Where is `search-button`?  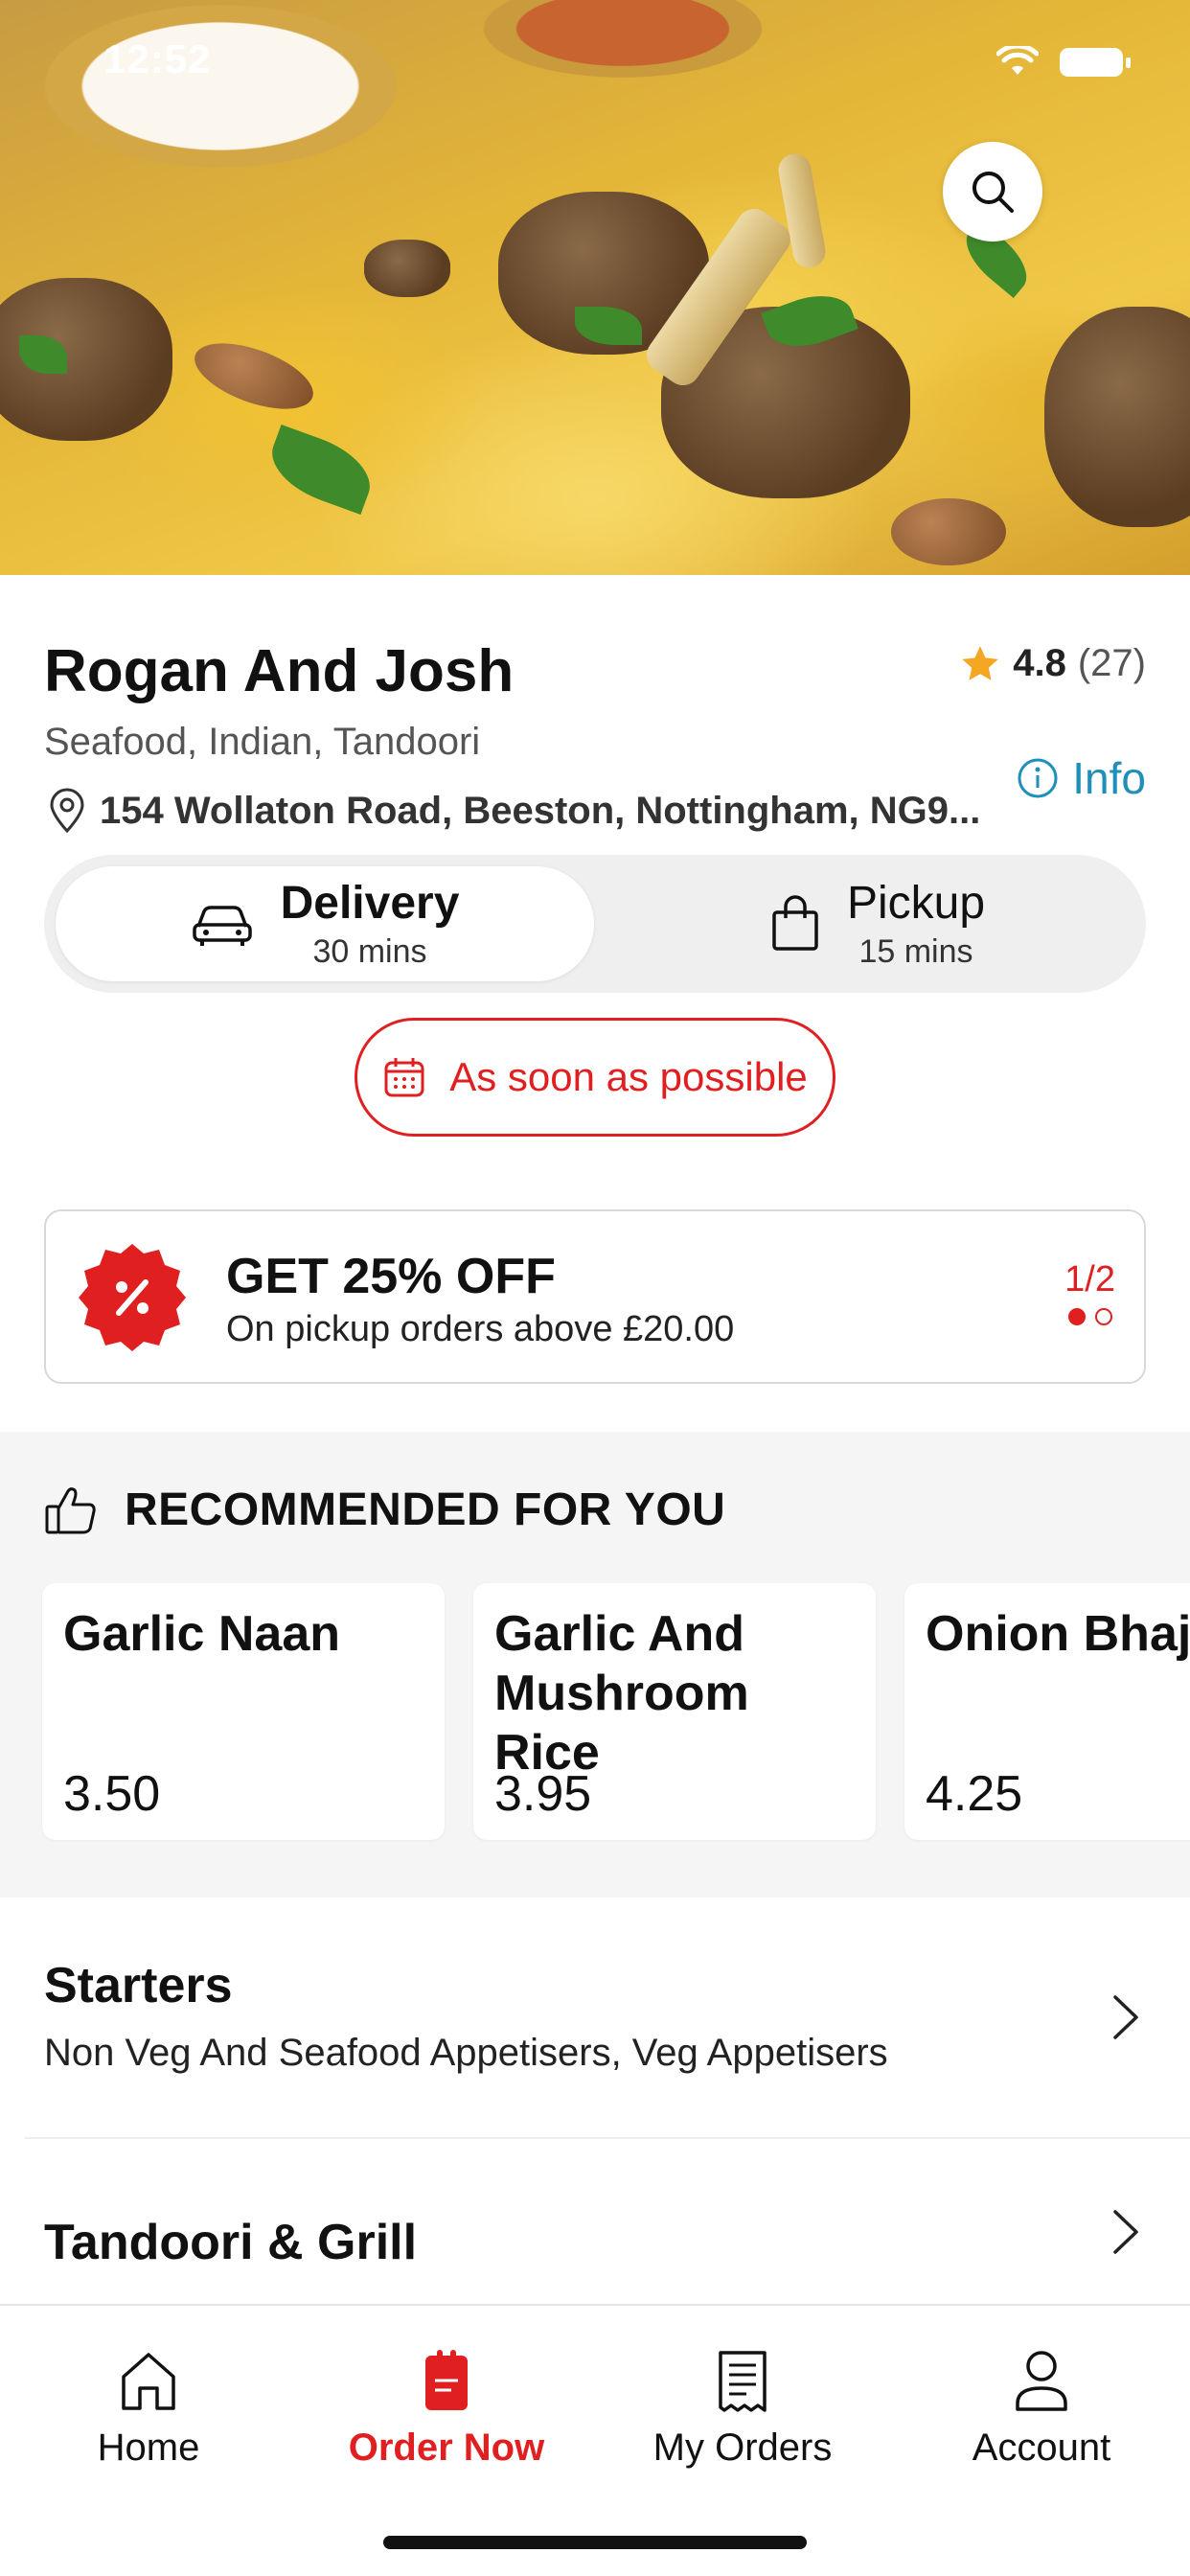 search-button is located at coordinates (992, 192).